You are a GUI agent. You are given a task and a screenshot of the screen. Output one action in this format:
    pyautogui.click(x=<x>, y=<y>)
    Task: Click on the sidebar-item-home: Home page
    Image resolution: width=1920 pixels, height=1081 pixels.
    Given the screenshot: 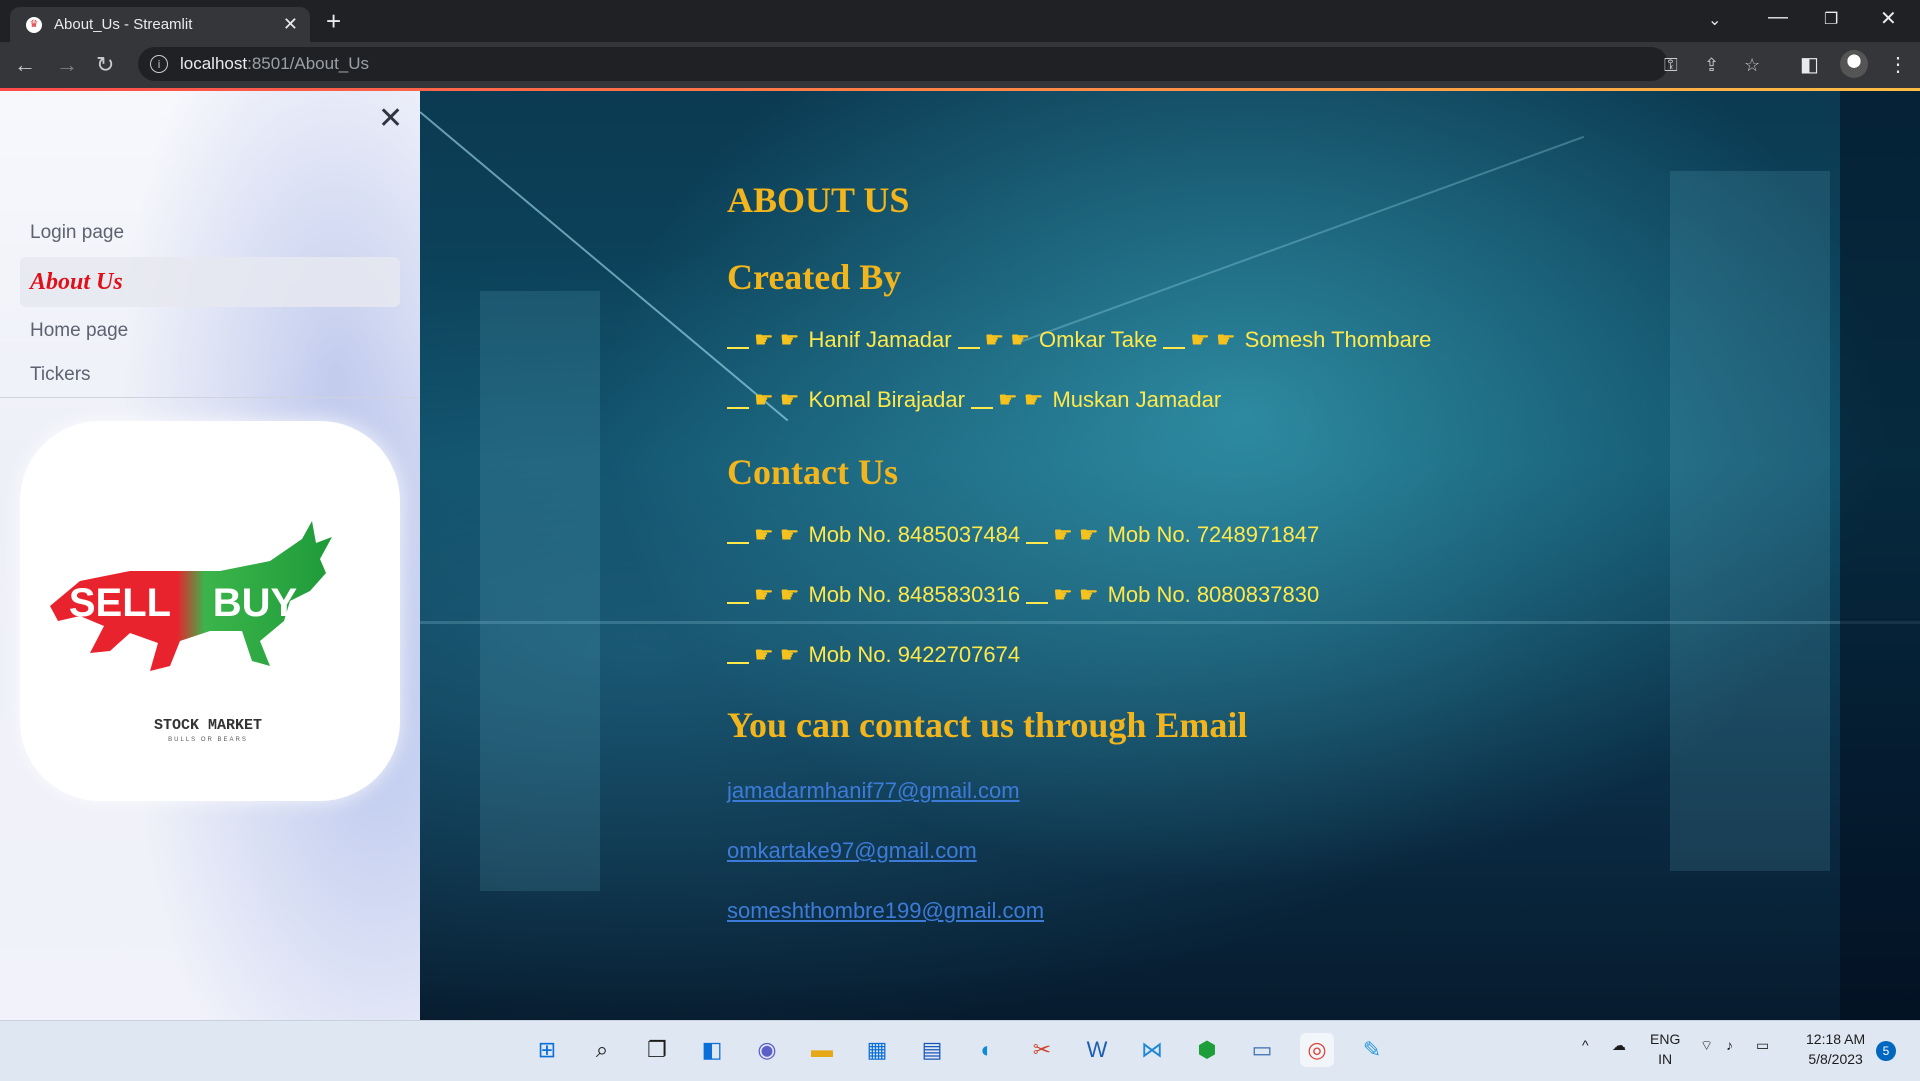 What is the action you would take?
    pyautogui.click(x=210, y=331)
    